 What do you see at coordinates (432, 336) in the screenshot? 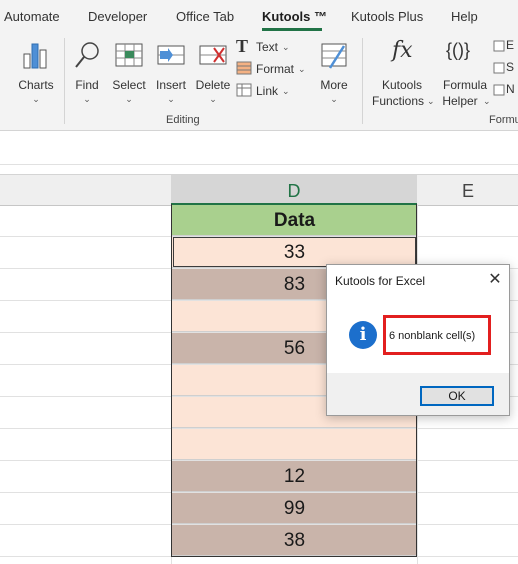
I see `dialog-message: 6 nonblank cell(s)` at bounding box center [432, 336].